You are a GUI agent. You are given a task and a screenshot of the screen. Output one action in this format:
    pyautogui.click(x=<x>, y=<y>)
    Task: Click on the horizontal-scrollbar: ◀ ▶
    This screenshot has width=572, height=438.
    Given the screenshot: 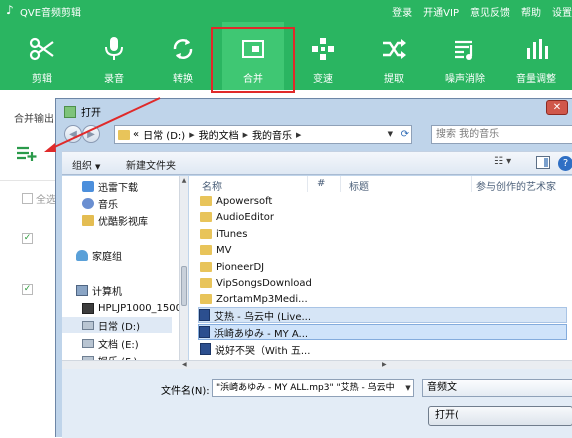 What is the action you would take?
    pyautogui.click(x=317, y=364)
    